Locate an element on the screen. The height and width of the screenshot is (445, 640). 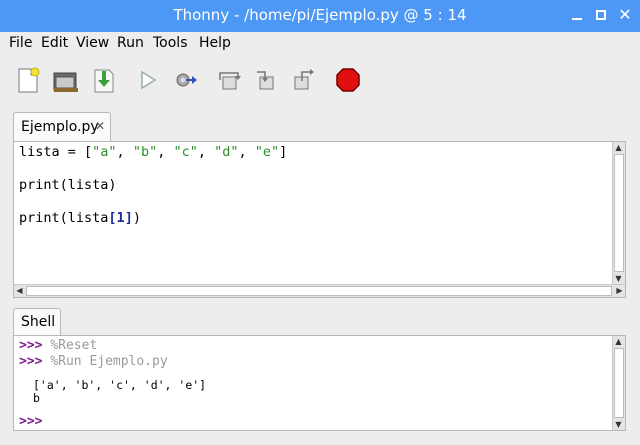
close-tab-icon: ✕ is located at coordinates (100, 126).